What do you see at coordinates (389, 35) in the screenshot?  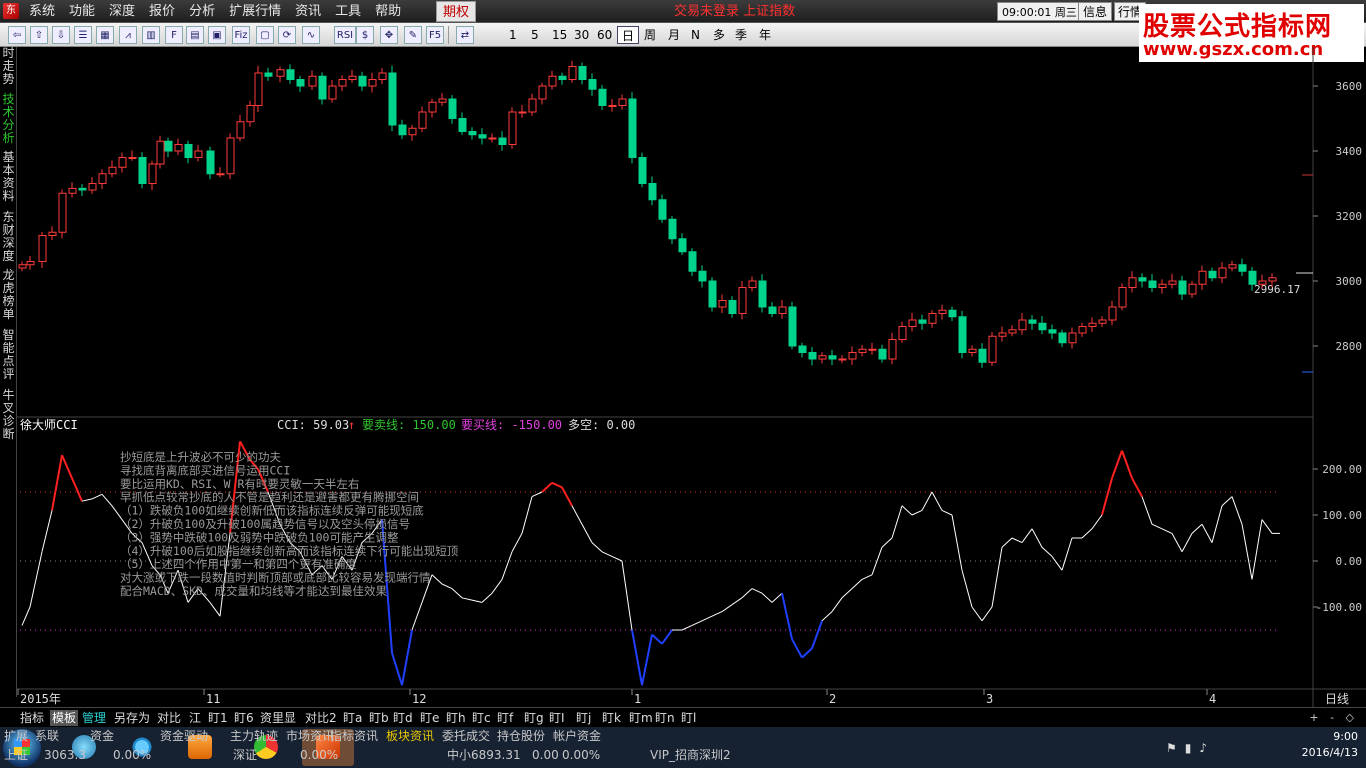 I see `move-icon: ✥` at bounding box center [389, 35].